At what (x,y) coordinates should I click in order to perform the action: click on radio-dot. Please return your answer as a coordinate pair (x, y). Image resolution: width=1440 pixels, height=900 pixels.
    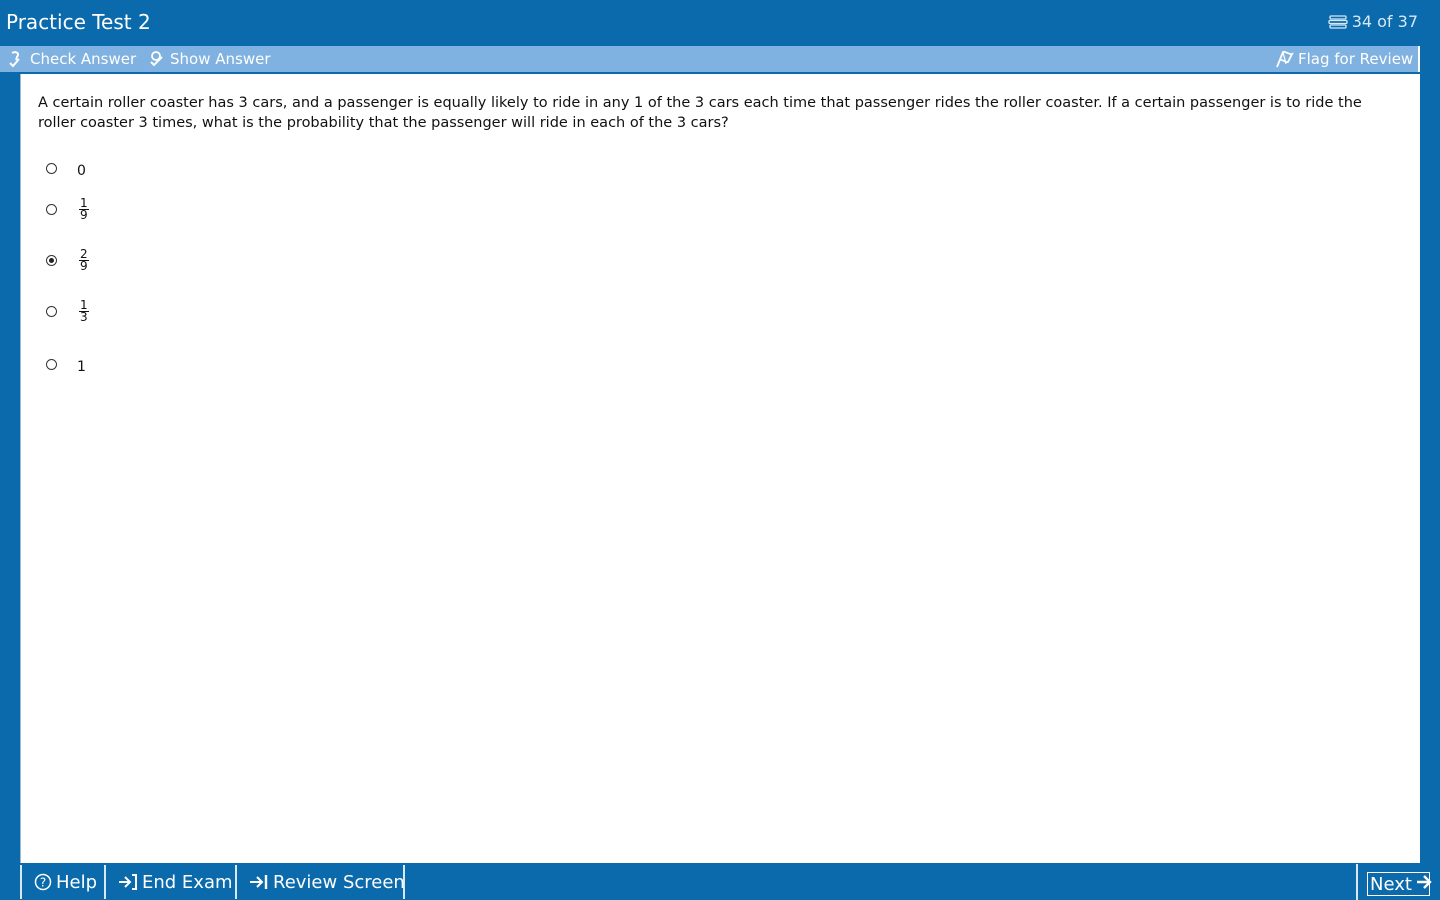
    Looking at the image, I should click on (51, 260).